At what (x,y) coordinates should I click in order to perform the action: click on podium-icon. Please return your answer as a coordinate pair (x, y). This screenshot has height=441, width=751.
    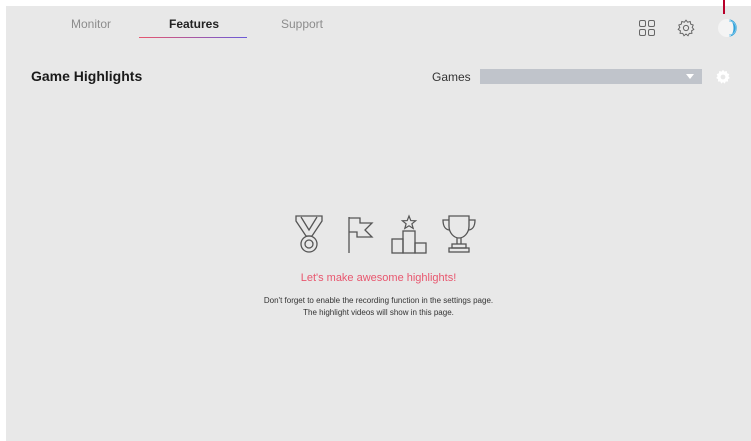
    Looking at the image, I should click on (409, 234).